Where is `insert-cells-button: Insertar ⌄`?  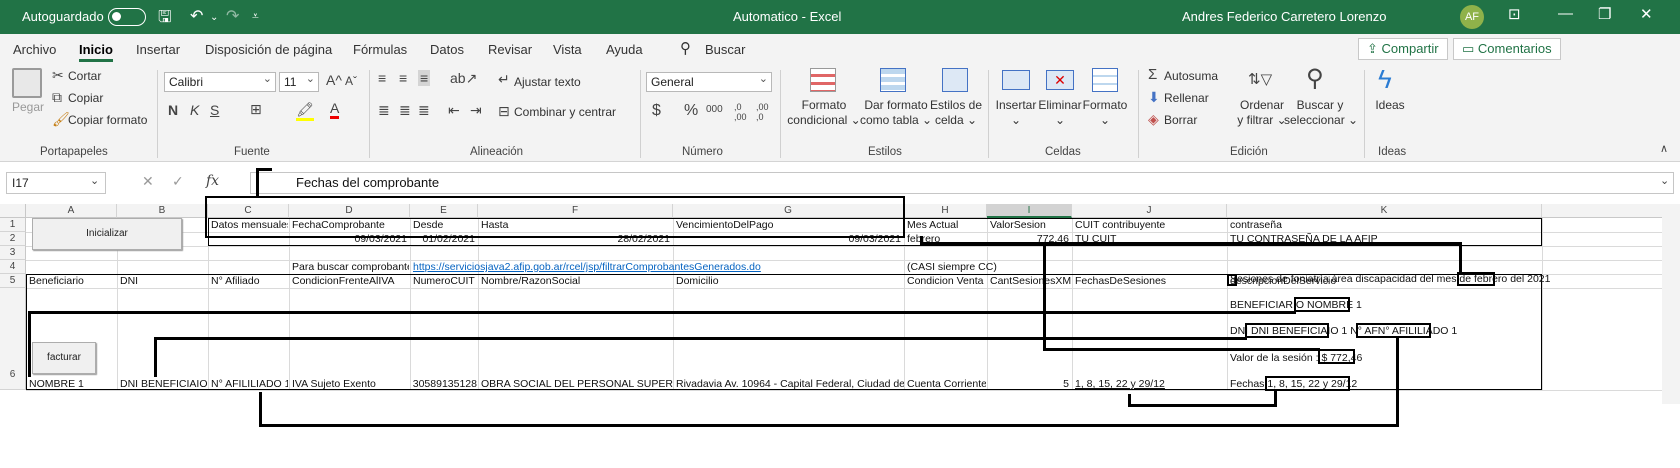 insert-cells-button: Insertar ⌄ is located at coordinates (1016, 113).